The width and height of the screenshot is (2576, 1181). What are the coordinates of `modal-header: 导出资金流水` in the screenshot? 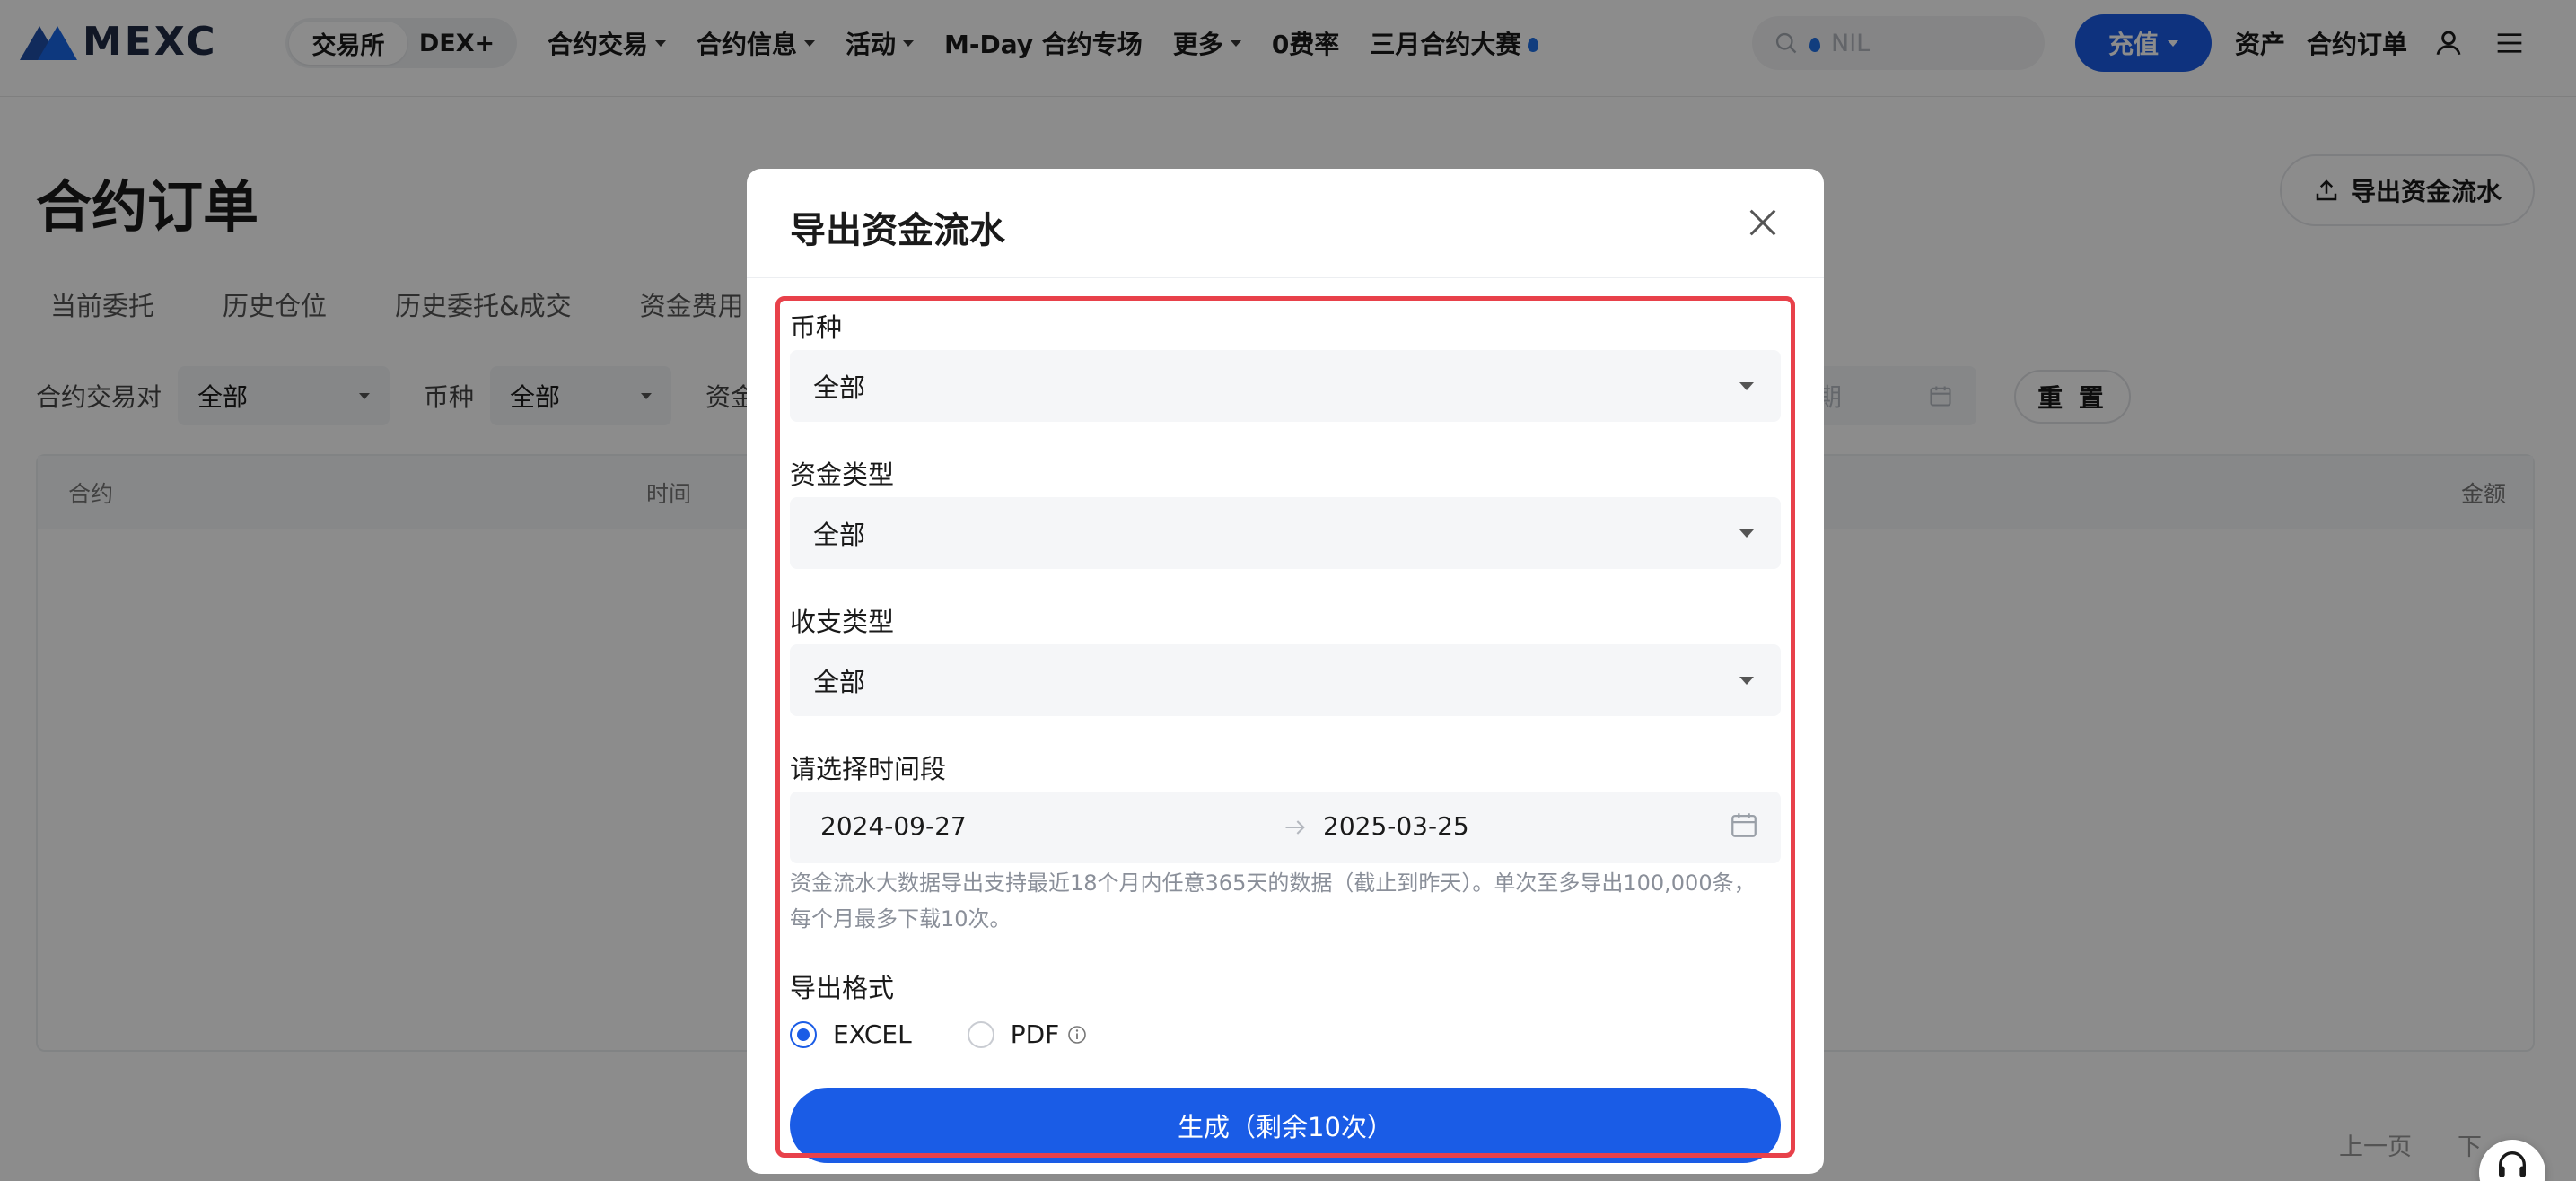 It's located at (1285, 223).